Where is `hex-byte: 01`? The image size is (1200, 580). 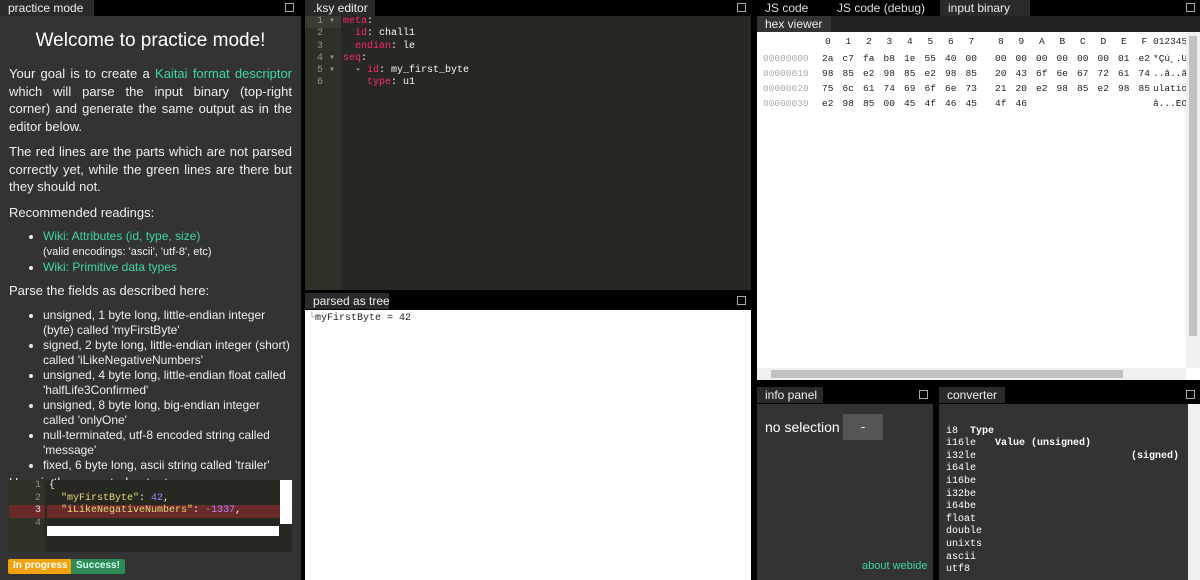
hex-byte: 01 is located at coordinates (1123, 58).